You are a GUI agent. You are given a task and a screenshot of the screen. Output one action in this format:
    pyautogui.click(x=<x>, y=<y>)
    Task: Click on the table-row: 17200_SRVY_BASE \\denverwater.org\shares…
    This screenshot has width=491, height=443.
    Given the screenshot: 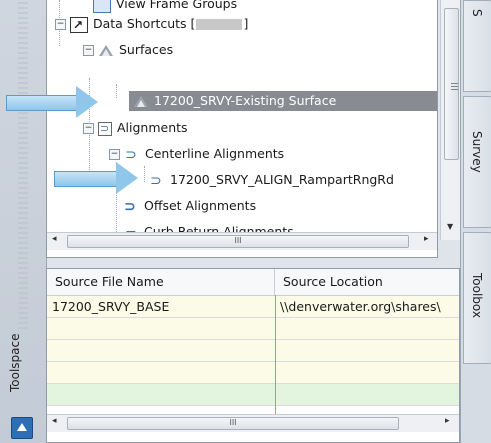 What is the action you would take?
    pyautogui.click(x=253, y=307)
    